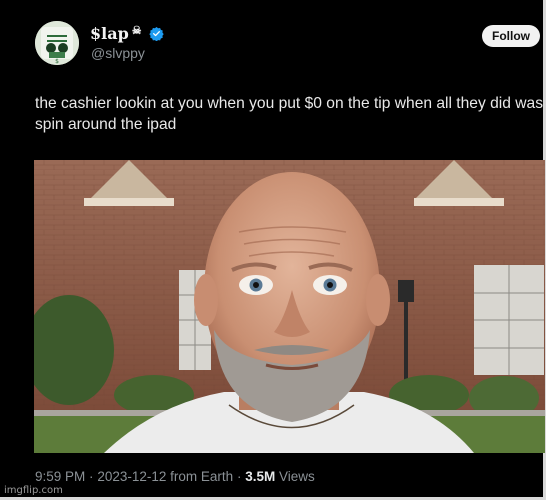 Image resolution: width=546 pixels, height=500 pixels. What do you see at coordinates (57, 43) in the screenshot?
I see `profile-avatar: $` at bounding box center [57, 43].